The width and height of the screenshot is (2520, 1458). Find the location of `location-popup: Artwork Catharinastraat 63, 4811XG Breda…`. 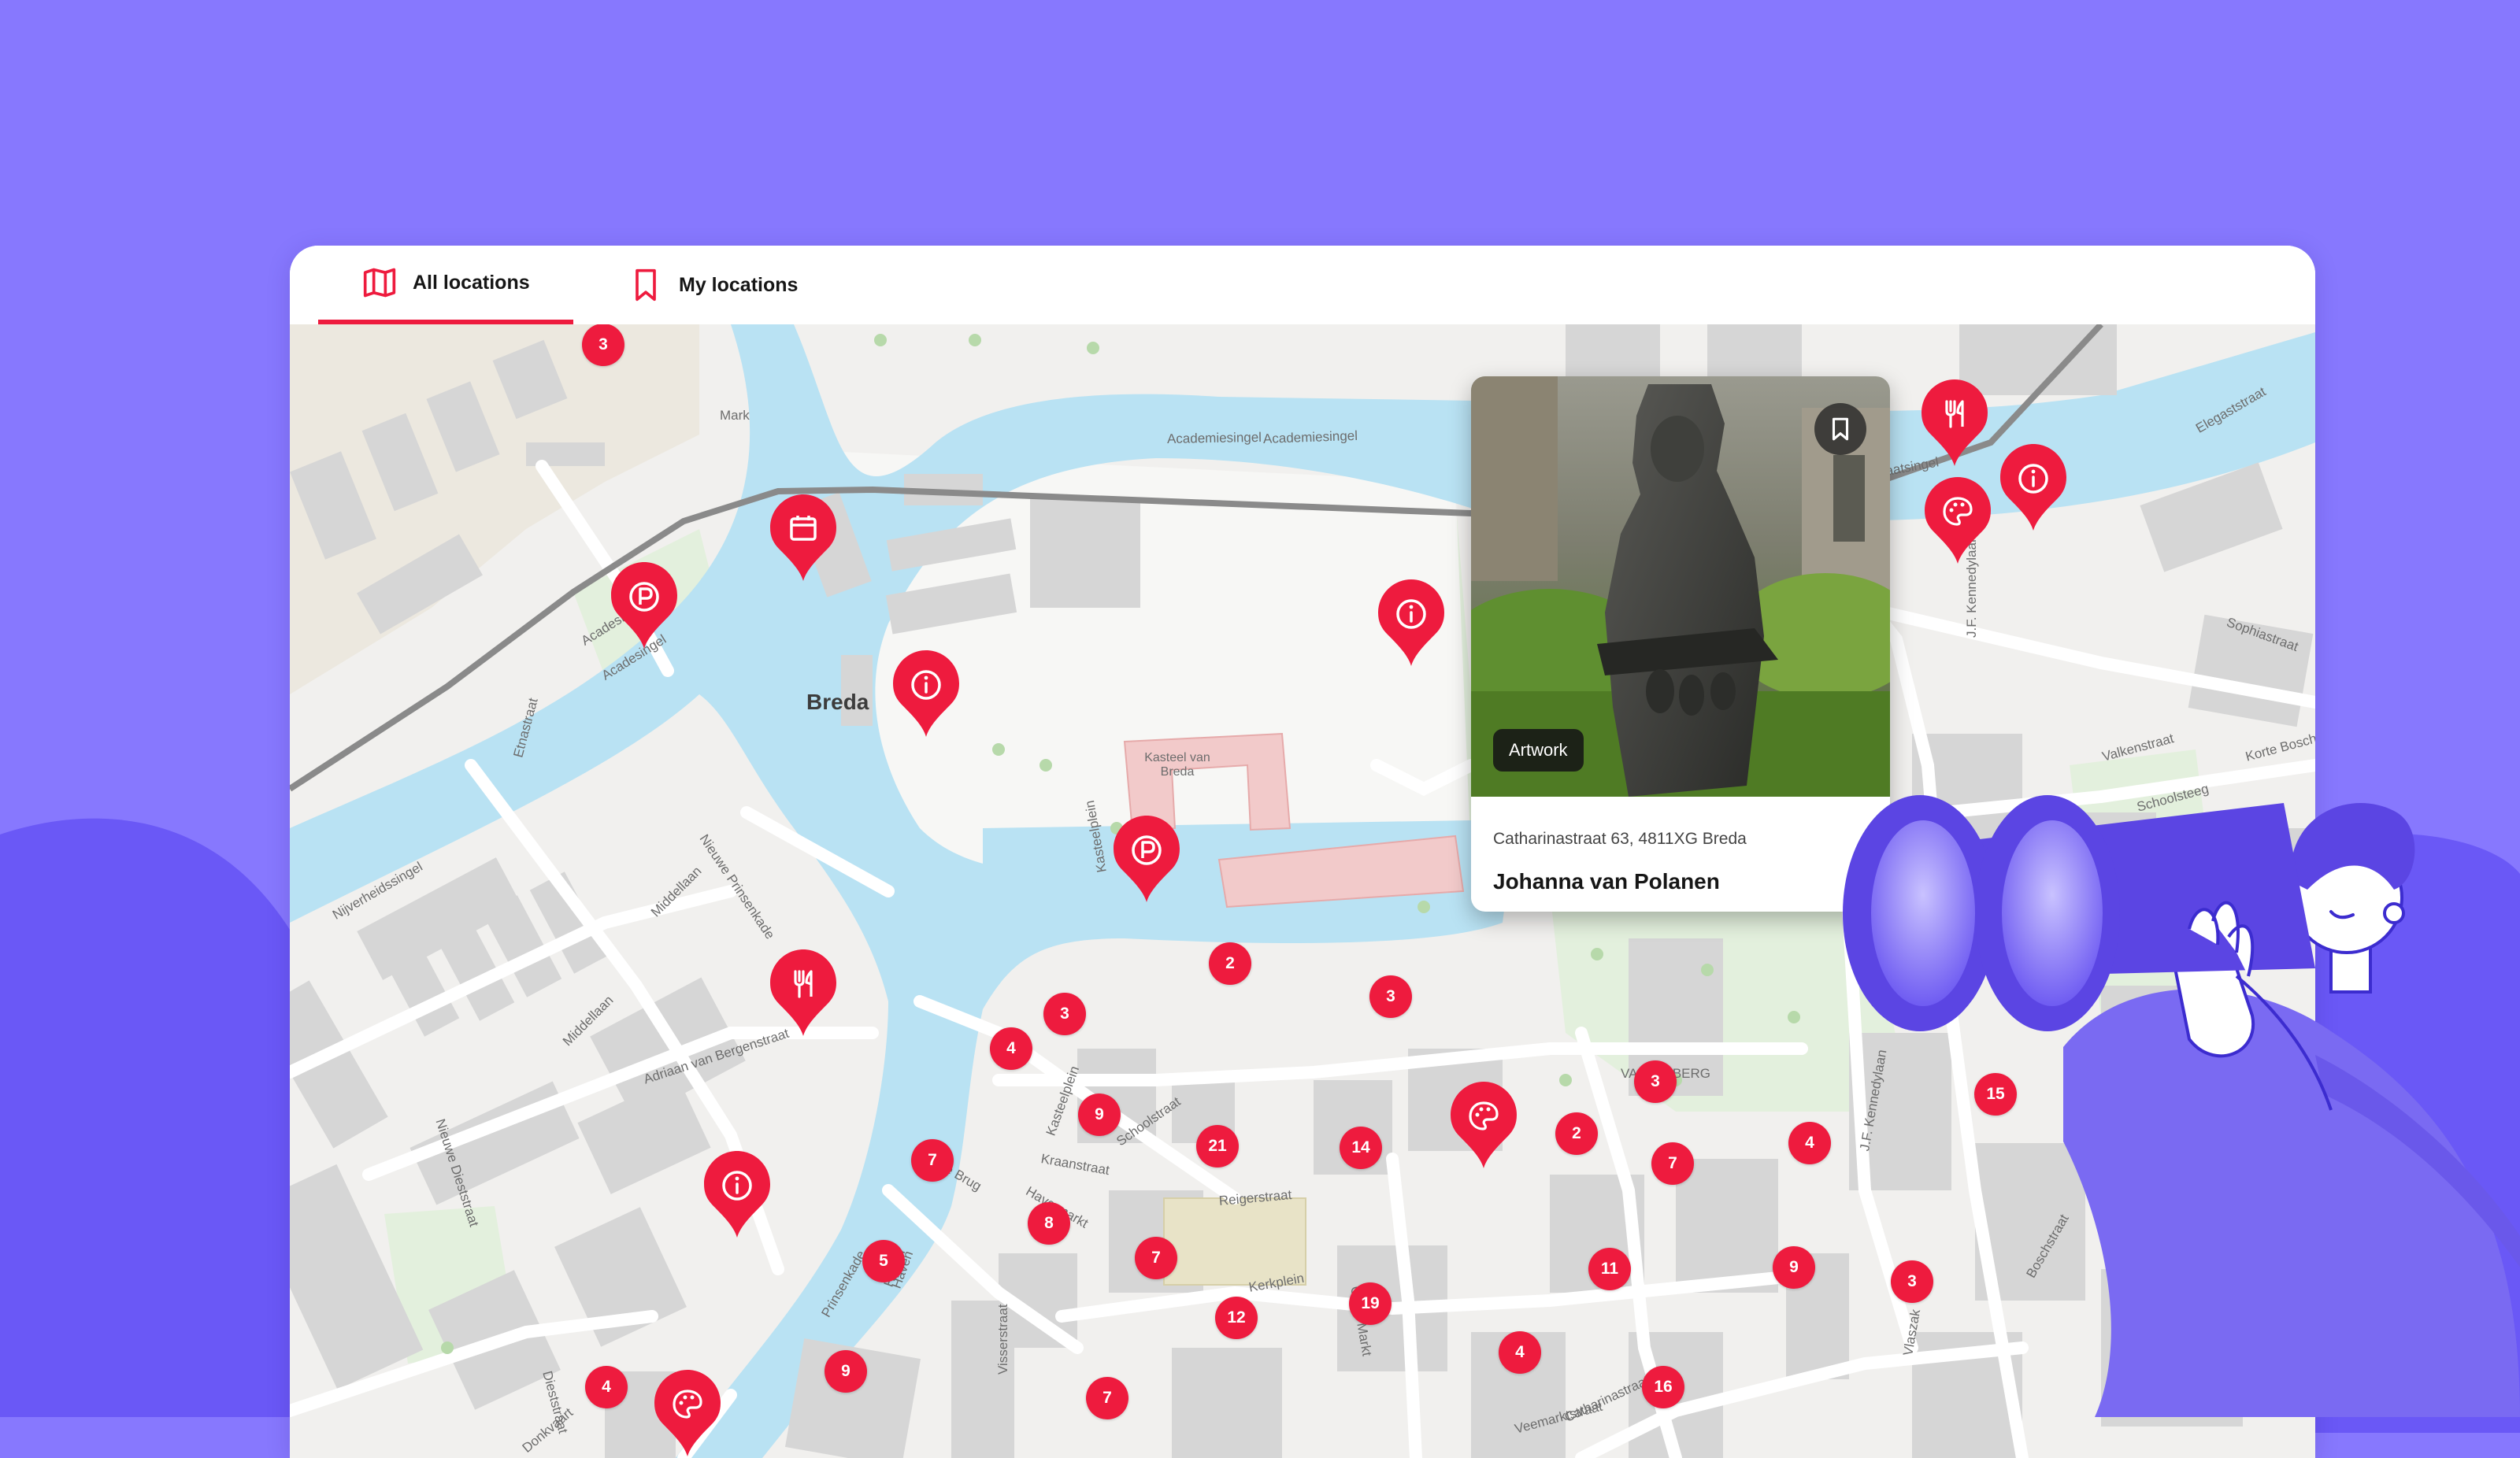

location-popup: Artwork Catharinastraat 63, 4811XG Breda… is located at coordinates (1680, 644).